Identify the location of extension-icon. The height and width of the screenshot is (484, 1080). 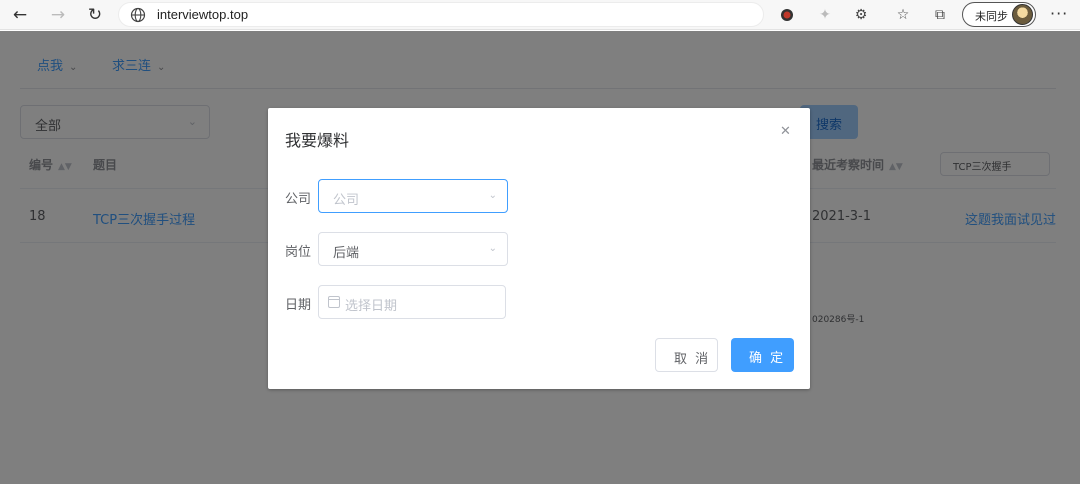
(787, 15).